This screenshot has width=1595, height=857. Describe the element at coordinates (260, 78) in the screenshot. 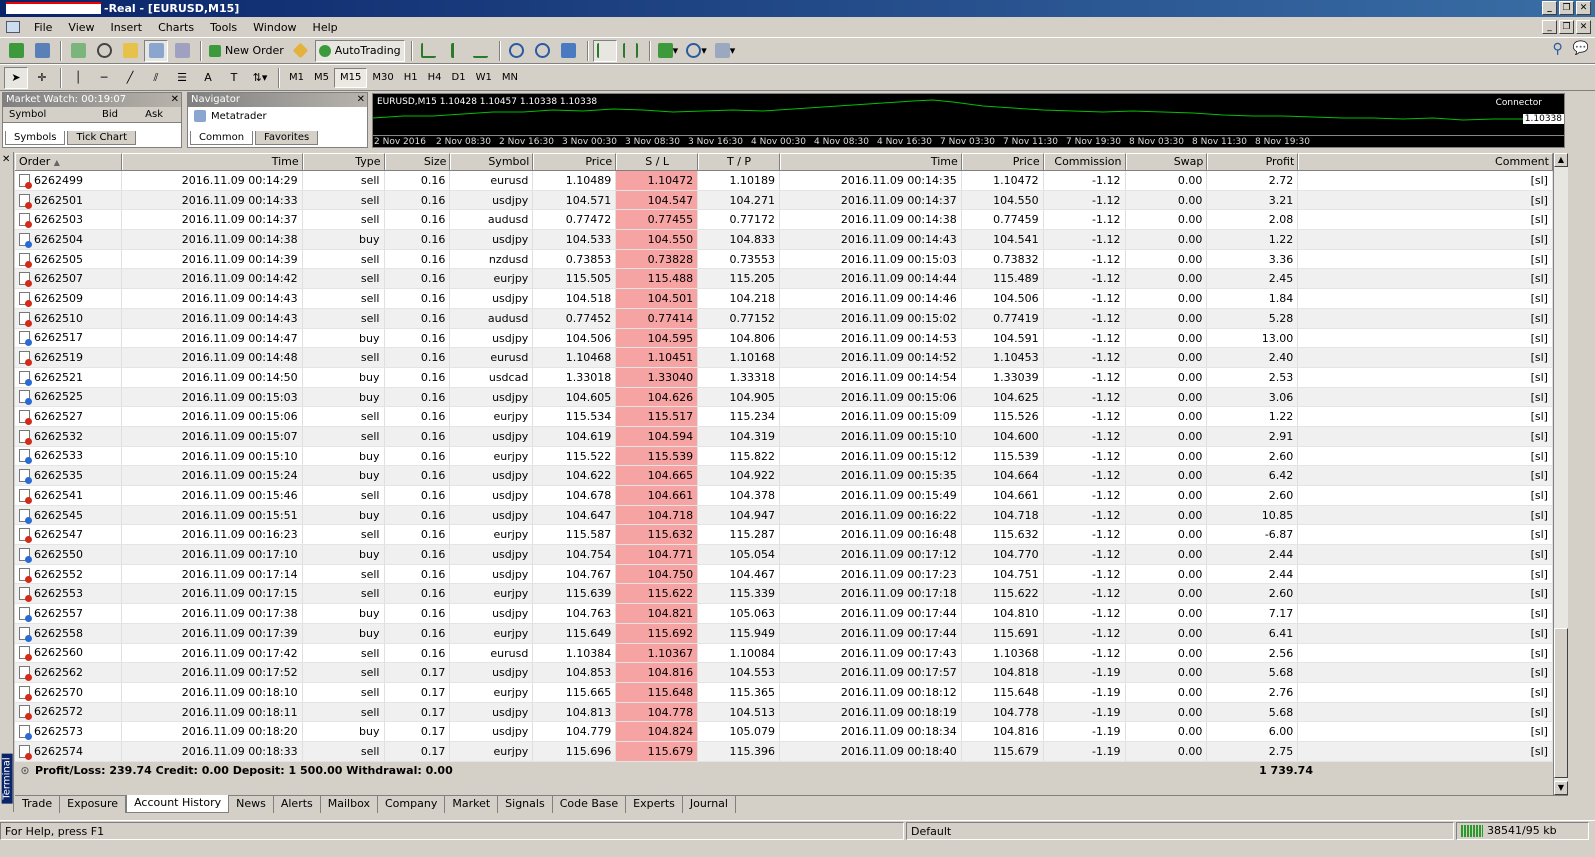

I see `arrows-icon: ⇅▾` at that location.